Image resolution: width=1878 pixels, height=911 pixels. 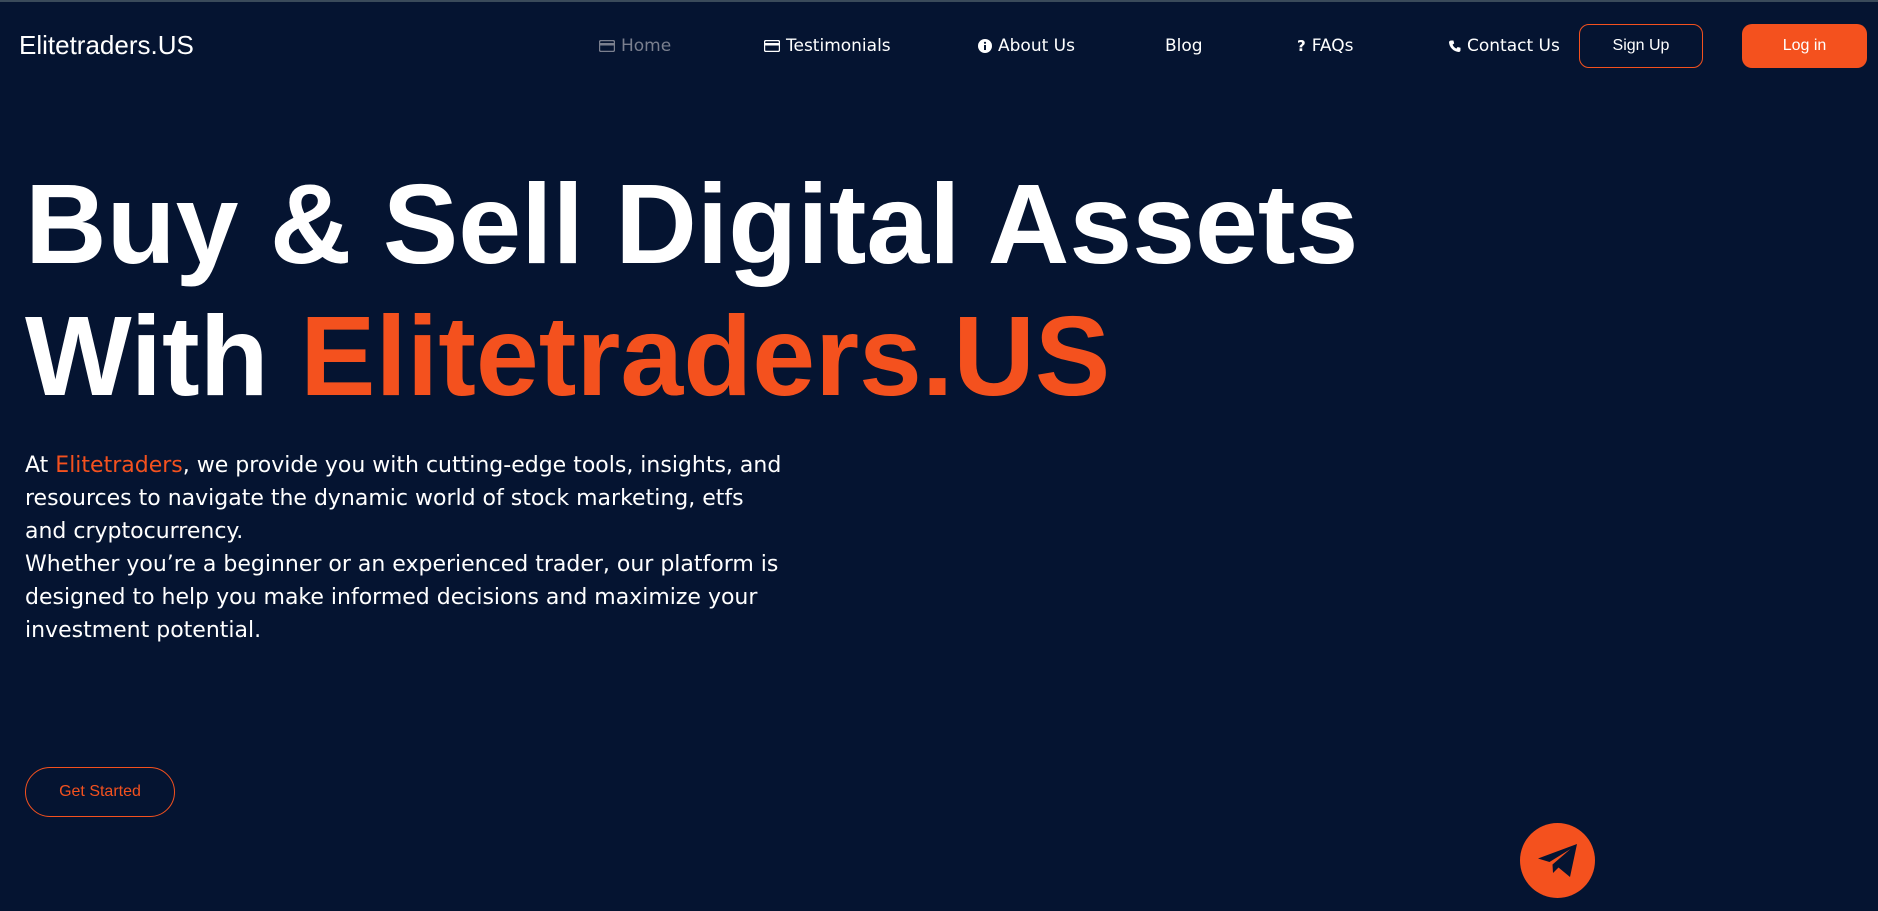 I want to click on nav-item-about-us: About Us, so click(x=1026, y=46).